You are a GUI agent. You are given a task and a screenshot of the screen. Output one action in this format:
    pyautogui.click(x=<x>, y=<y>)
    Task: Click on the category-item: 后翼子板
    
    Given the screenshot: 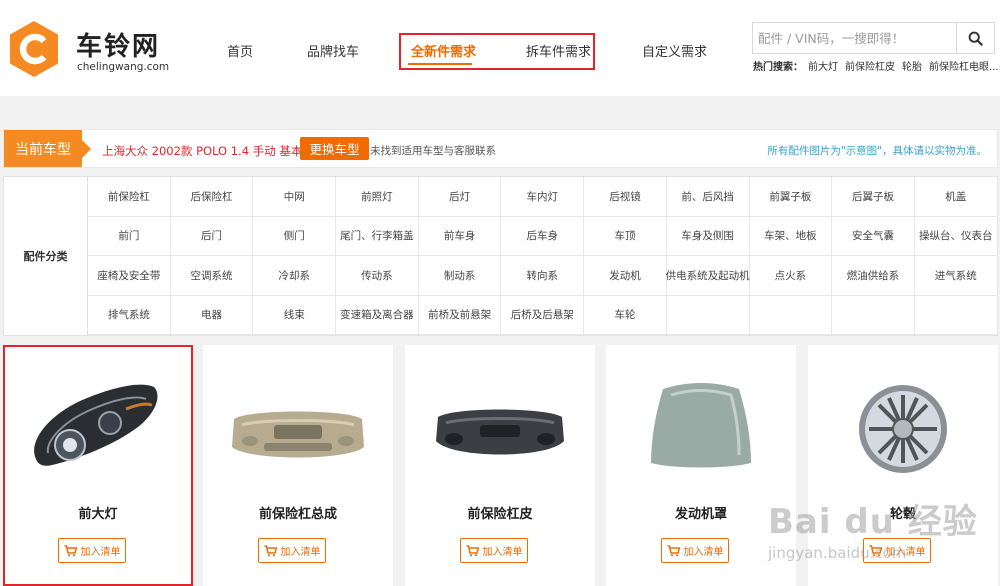 What is the action you would take?
    pyautogui.click(x=873, y=197)
    